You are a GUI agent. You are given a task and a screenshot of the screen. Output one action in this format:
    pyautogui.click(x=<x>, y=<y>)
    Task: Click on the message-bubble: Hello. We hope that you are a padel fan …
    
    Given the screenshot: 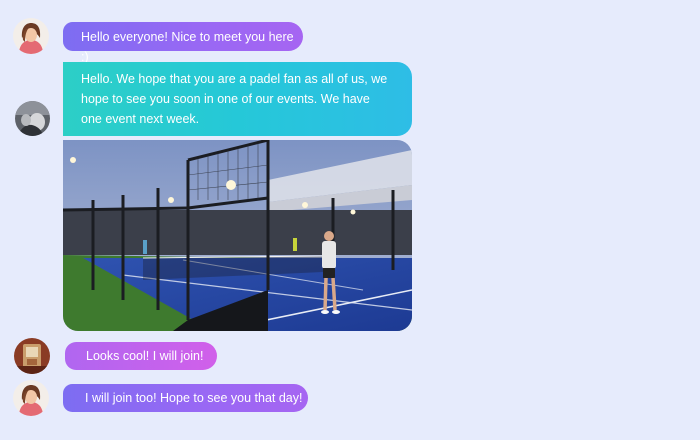 What is the action you would take?
    pyautogui.click(x=237, y=99)
    